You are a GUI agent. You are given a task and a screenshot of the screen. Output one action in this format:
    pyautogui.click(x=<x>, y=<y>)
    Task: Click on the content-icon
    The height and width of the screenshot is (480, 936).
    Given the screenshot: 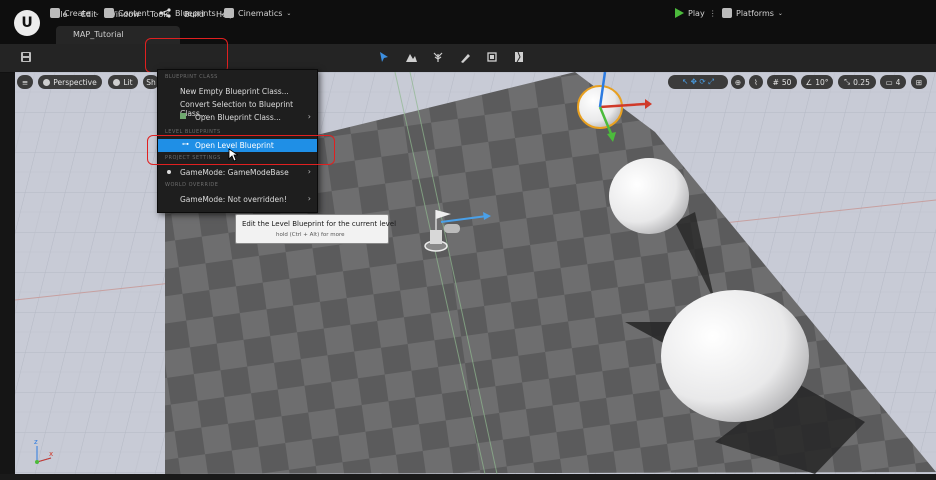 What is the action you would take?
    pyautogui.click(x=109, y=13)
    